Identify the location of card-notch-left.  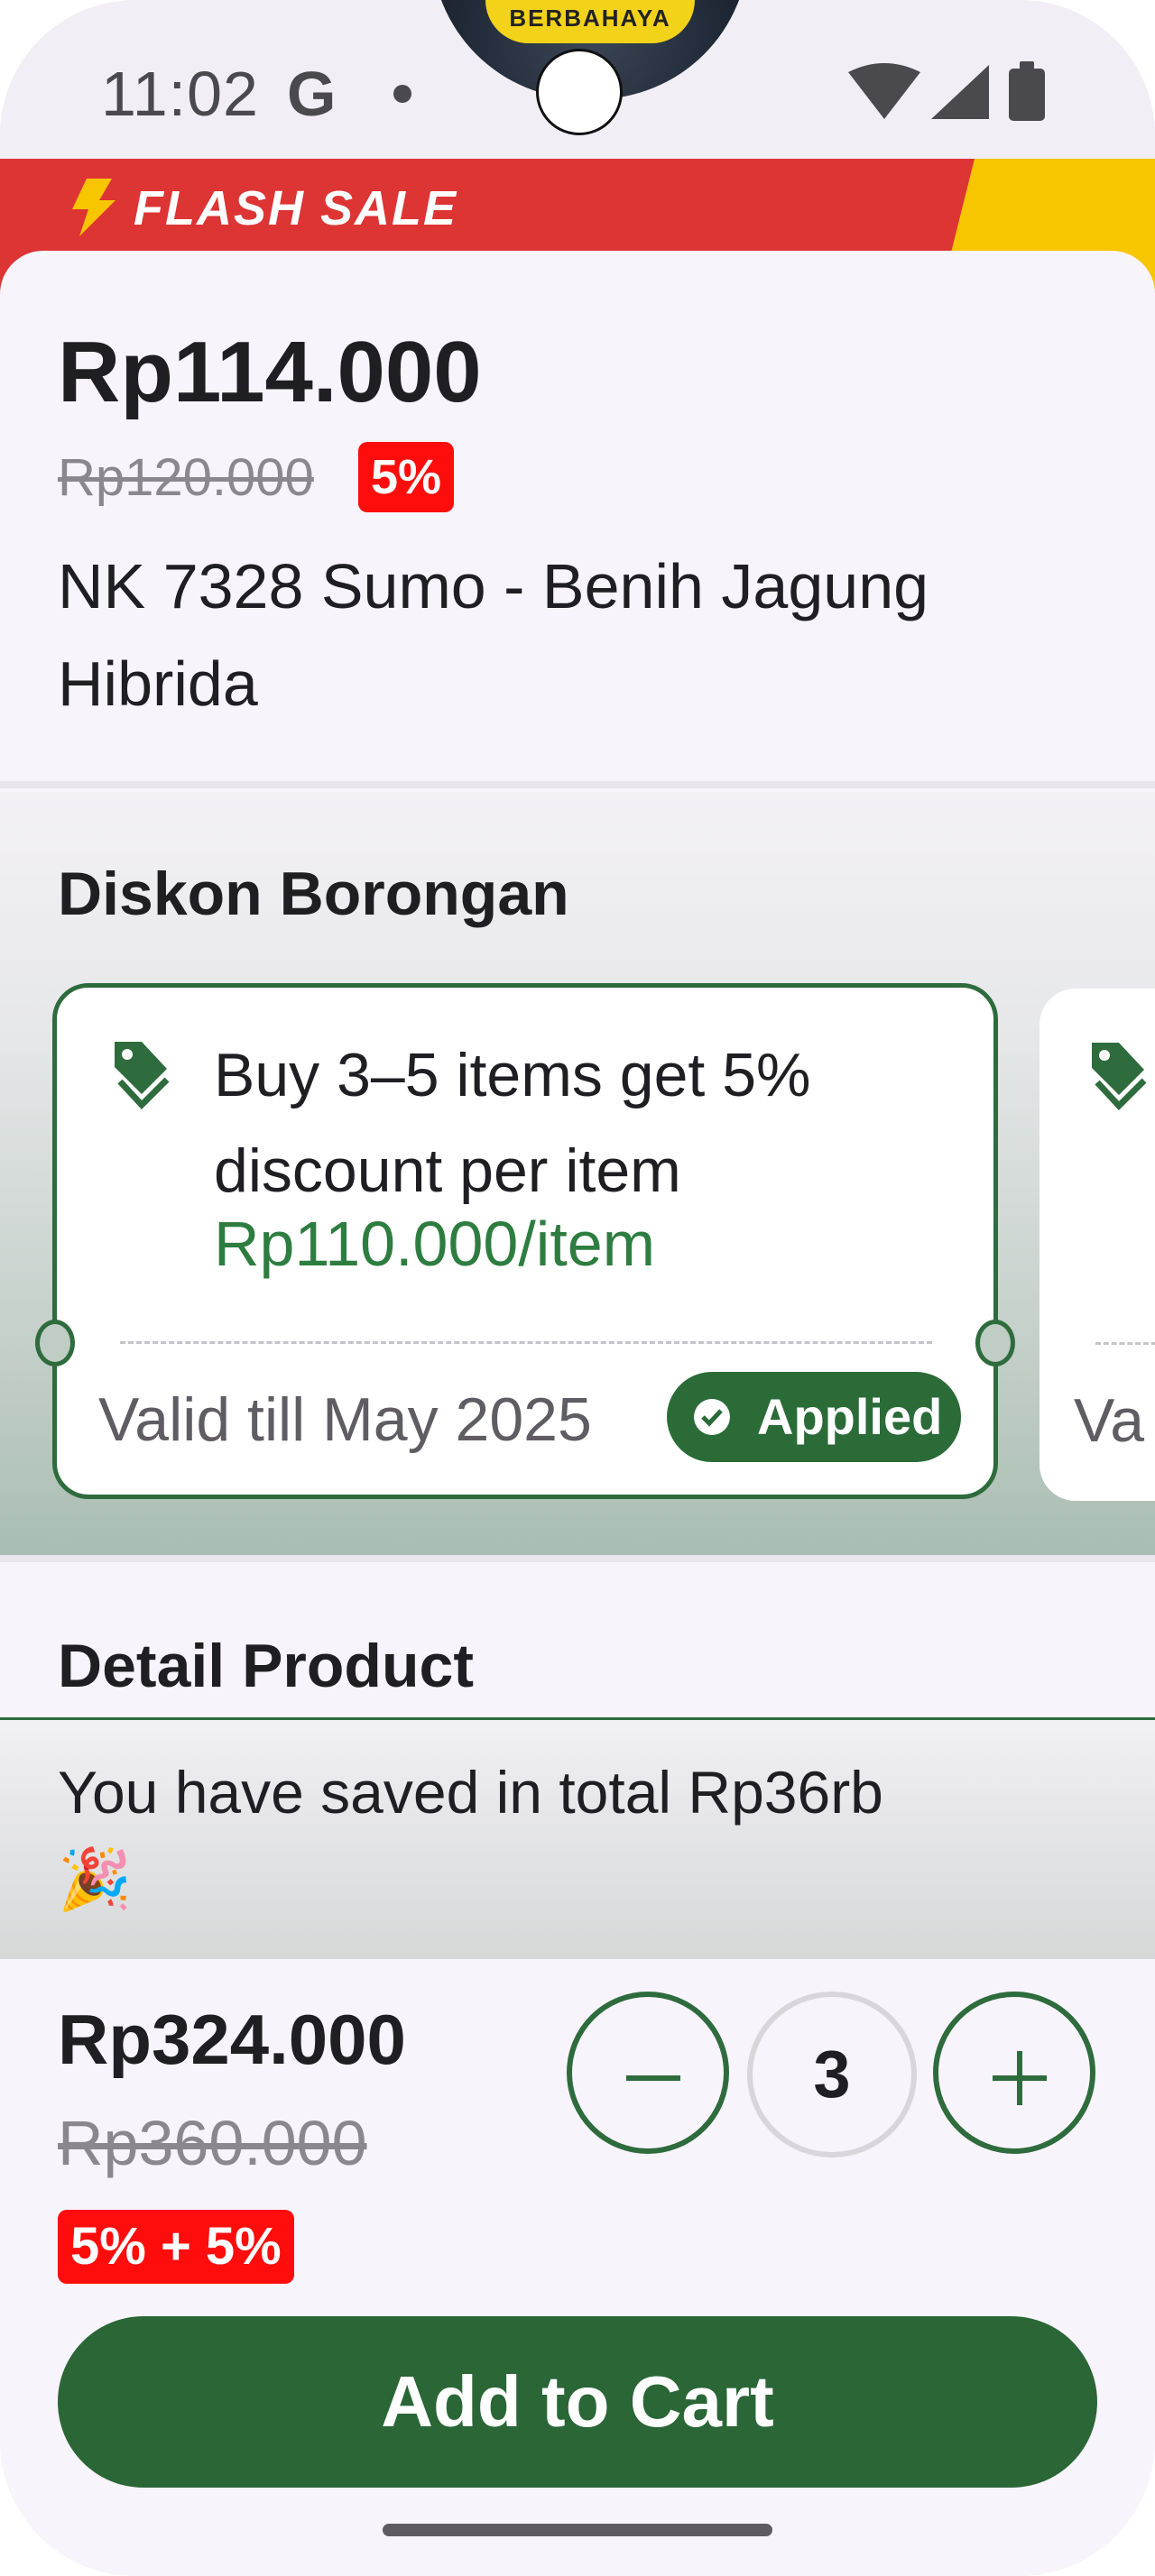
(55, 1343).